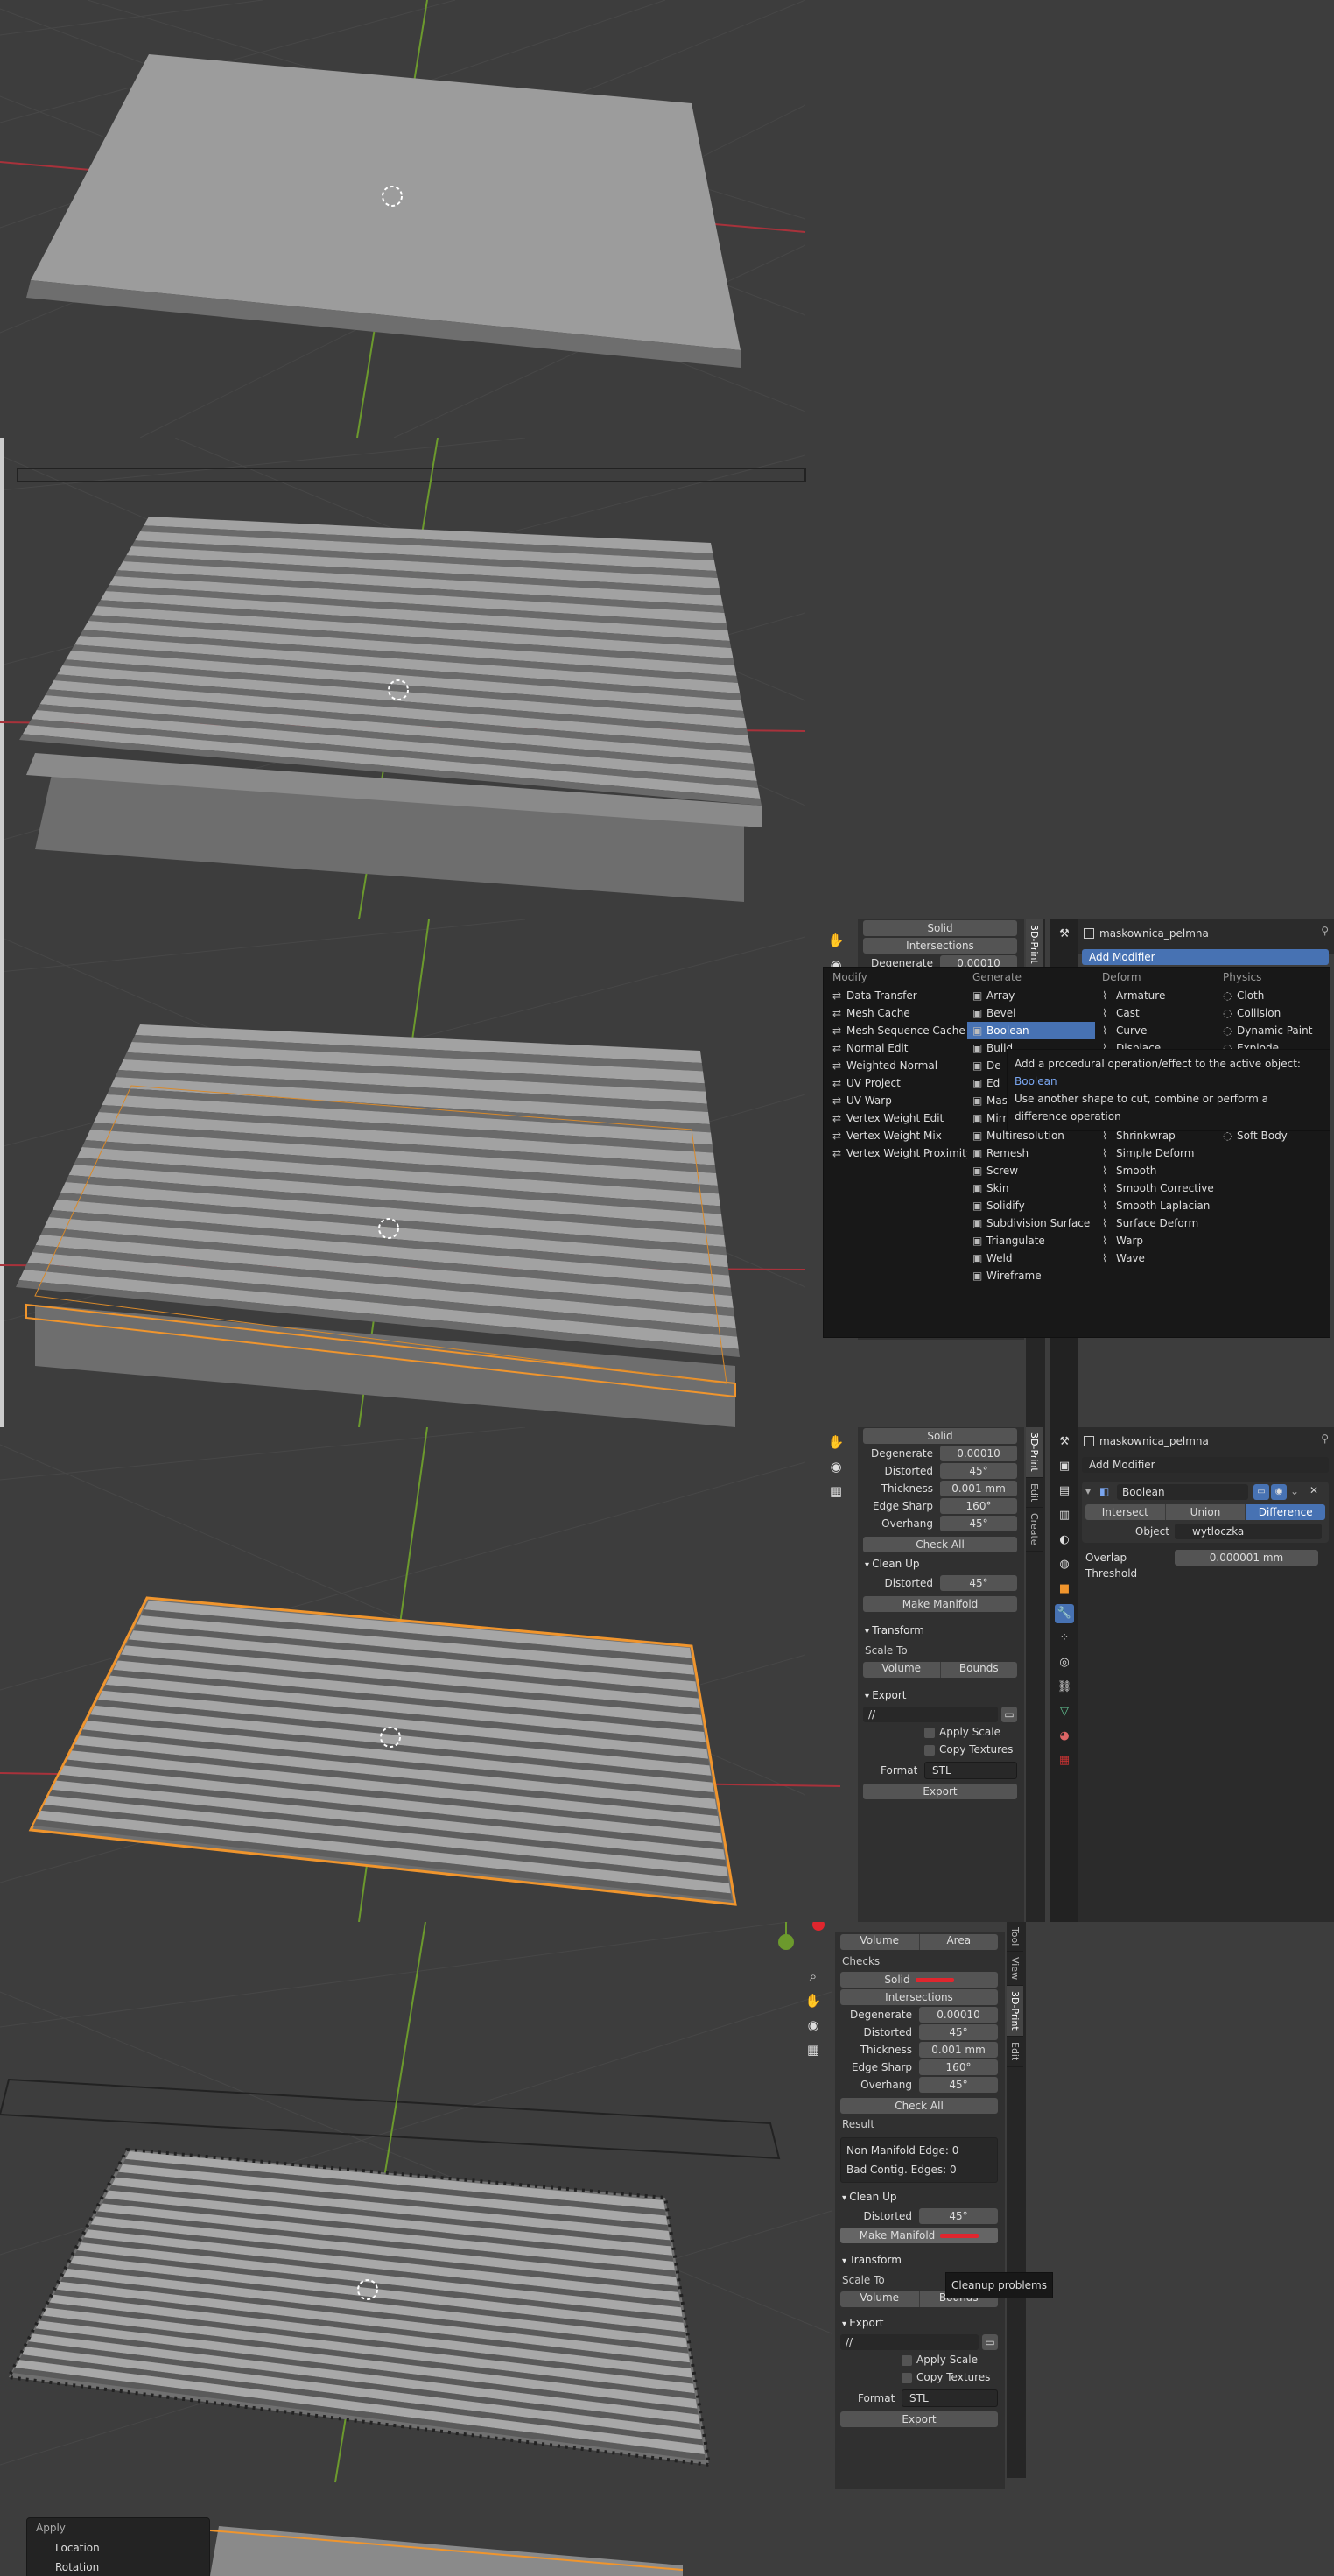  Describe the element at coordinates (1031, 1153) in the screenshot. I see `menu-item-generate-9: ▣ Remesh` at that location.